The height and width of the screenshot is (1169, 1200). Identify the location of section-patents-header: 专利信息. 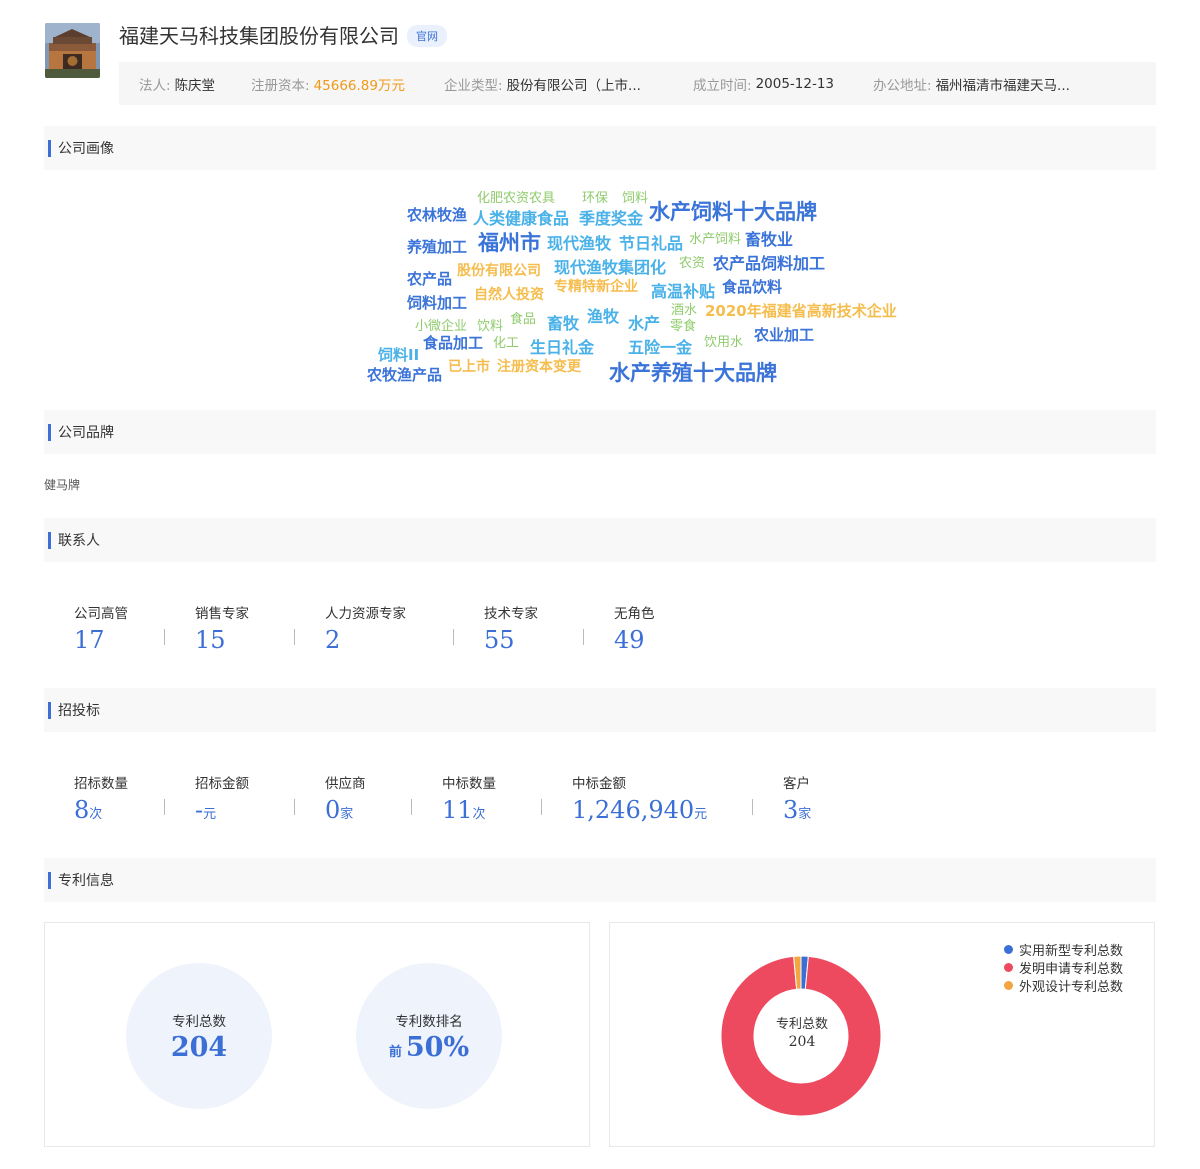
(600, 880).